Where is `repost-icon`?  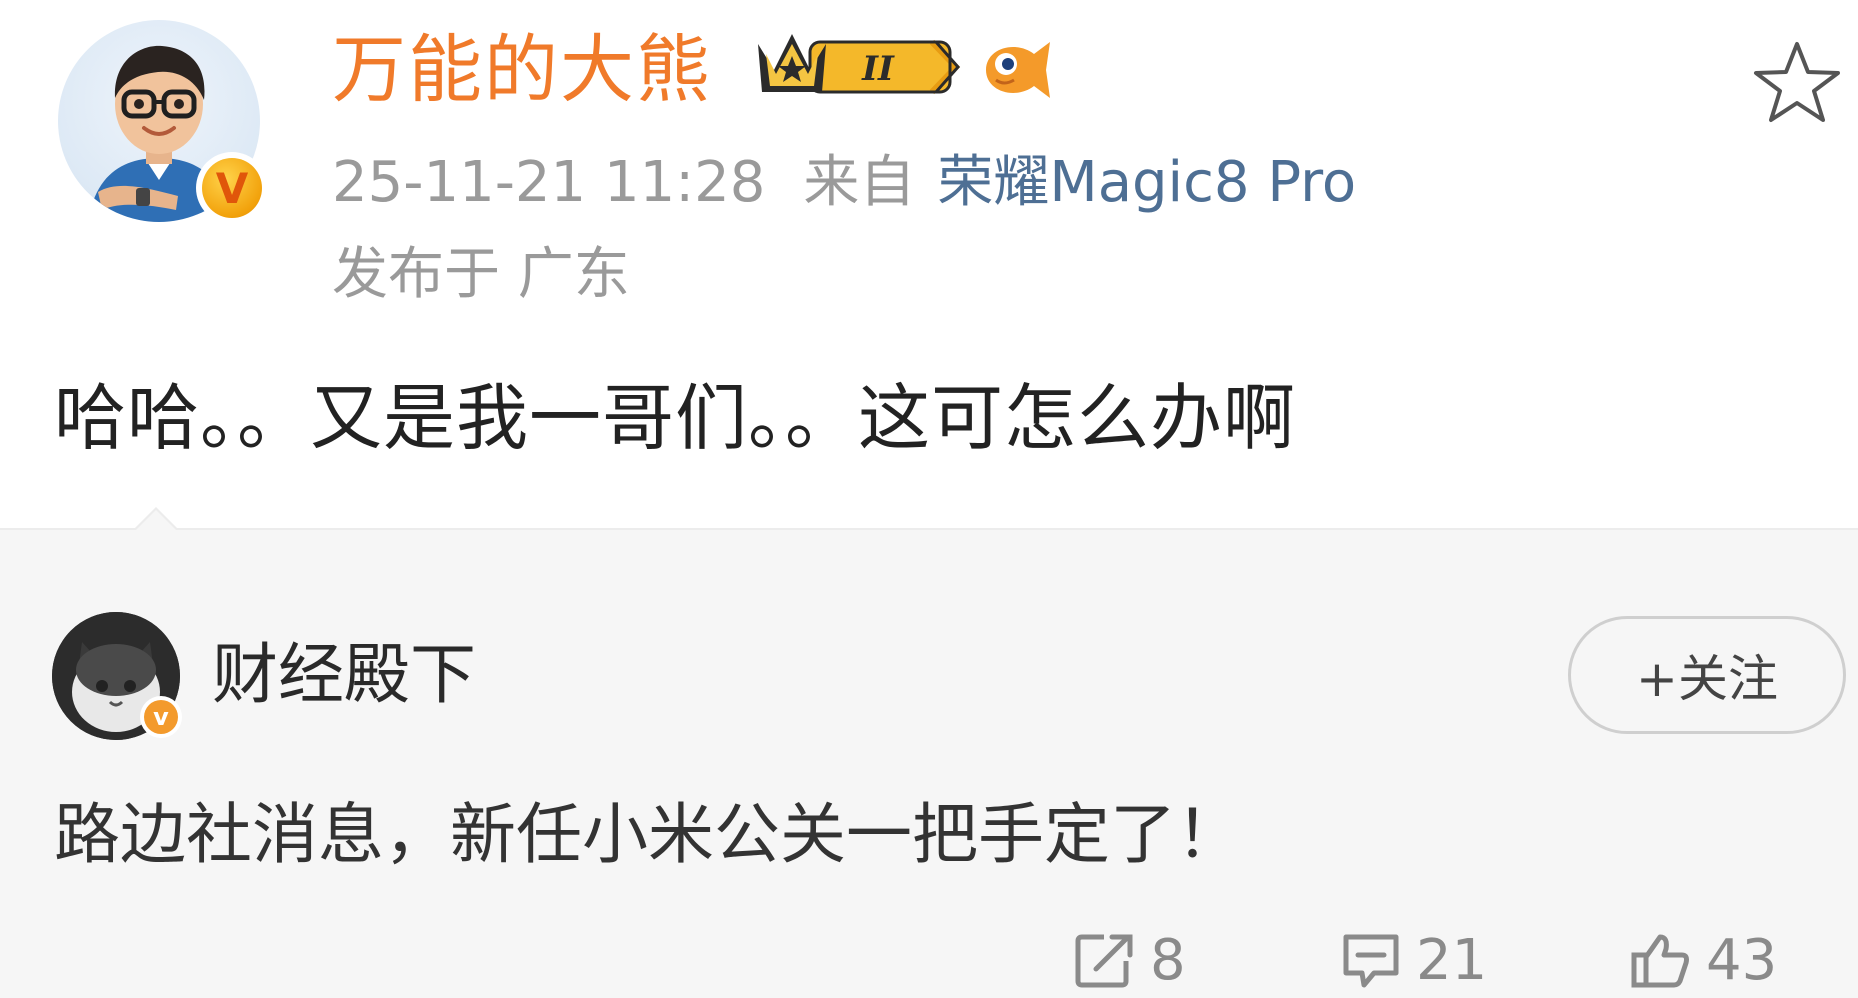 repost-icon is located at coordinates (1104, 961).